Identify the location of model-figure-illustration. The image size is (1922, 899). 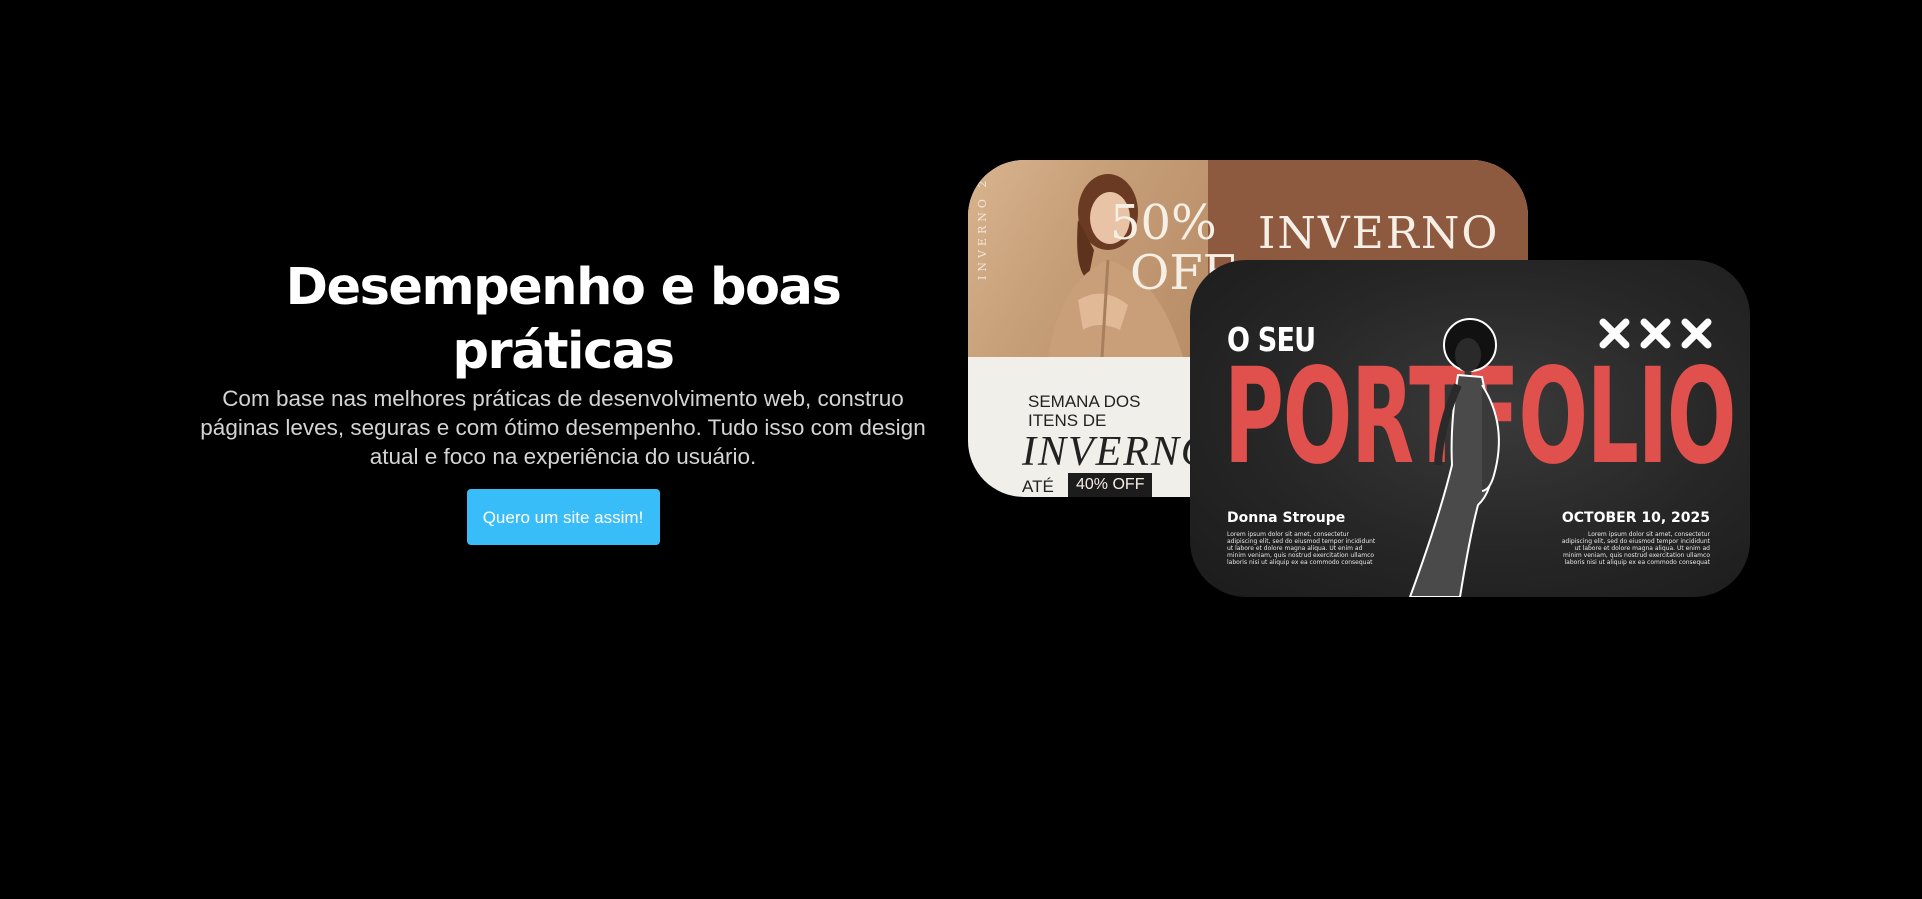
(1454, 457).